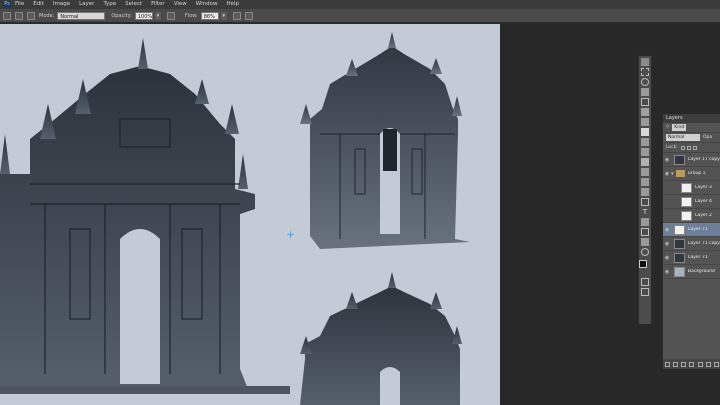  Describe the element at coordinates (223, 15) in the screenshot. I see `flow-dropdown-icon: ▾` at that location.